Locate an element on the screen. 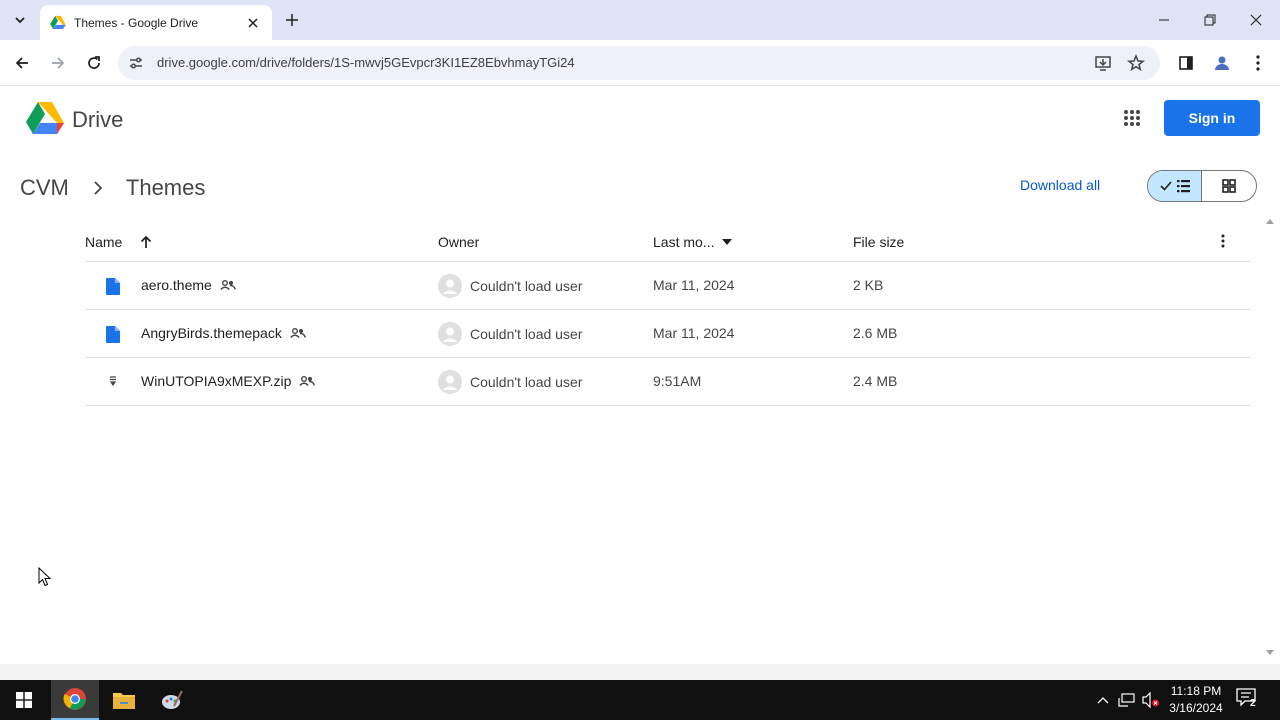 This screenshot has width=1280, height=720. tab-close-icon is located at coordinates (253, 23).